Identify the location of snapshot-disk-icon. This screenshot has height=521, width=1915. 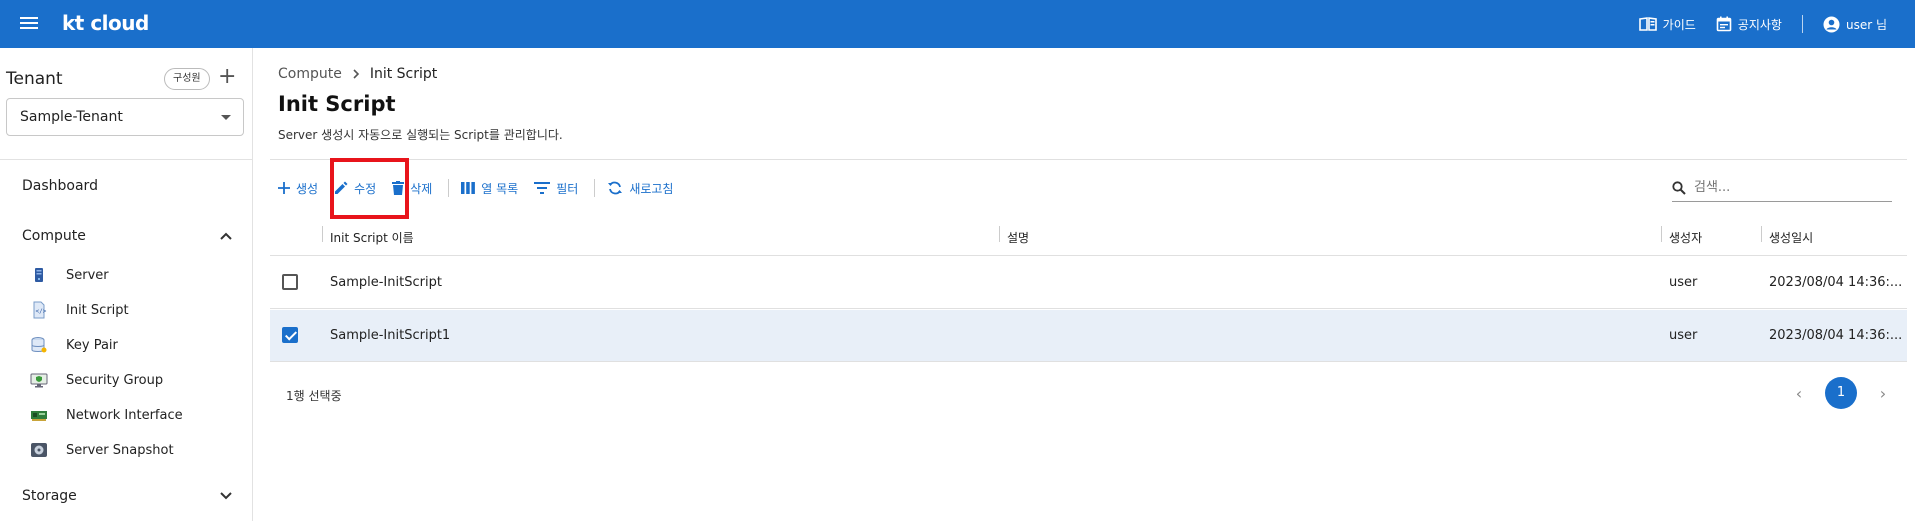
(39, 450).